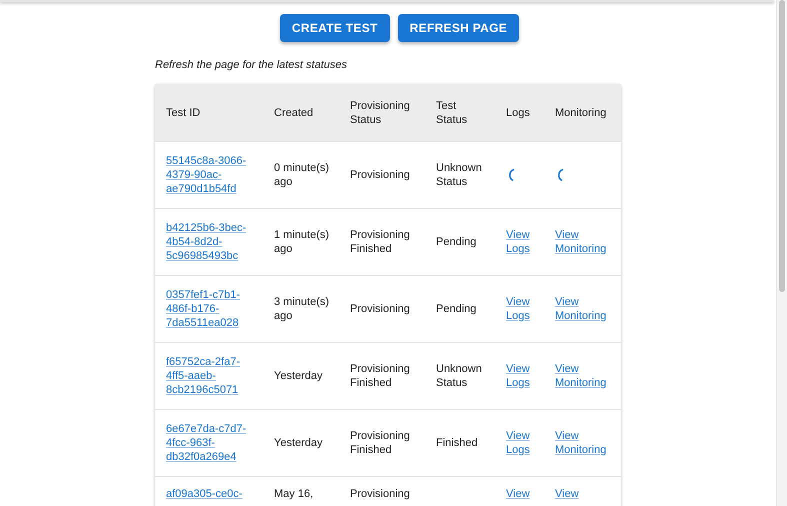 This screenshot has width=787, height=506. Describe the element at coordinates (518, 112) in the screenshot. I see `column-header: Logs` at that location.